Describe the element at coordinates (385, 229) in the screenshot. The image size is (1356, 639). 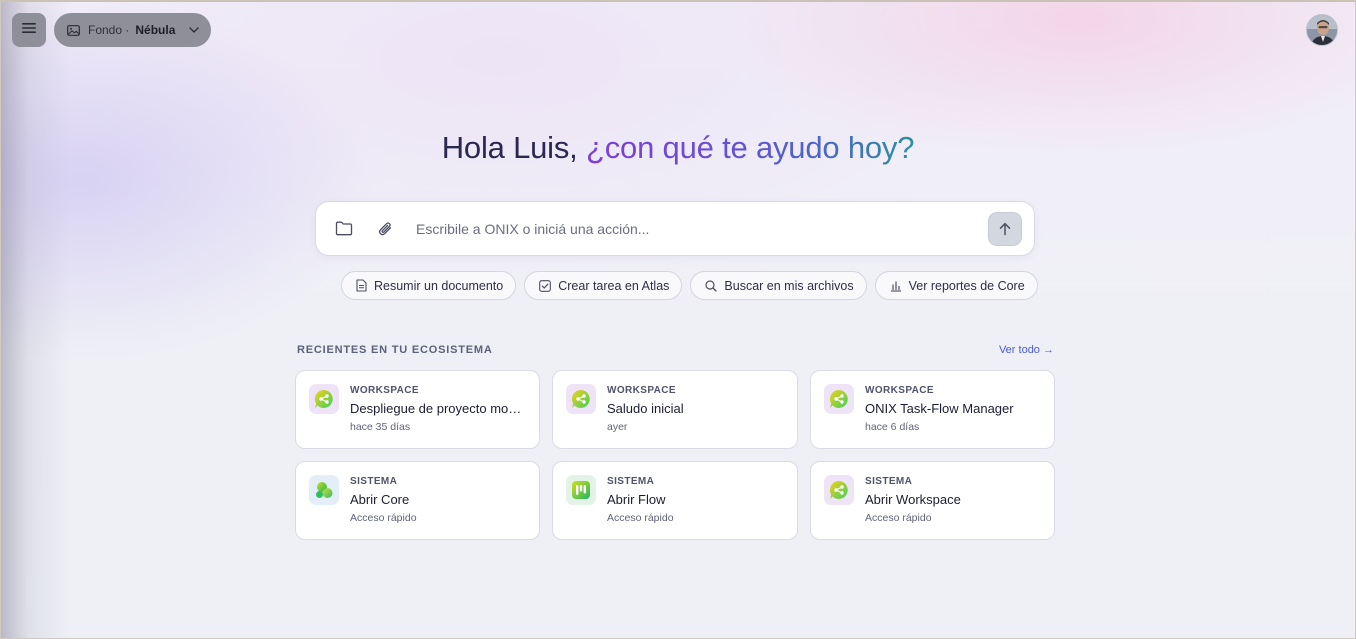
I see `paperclip-icon` at that location.